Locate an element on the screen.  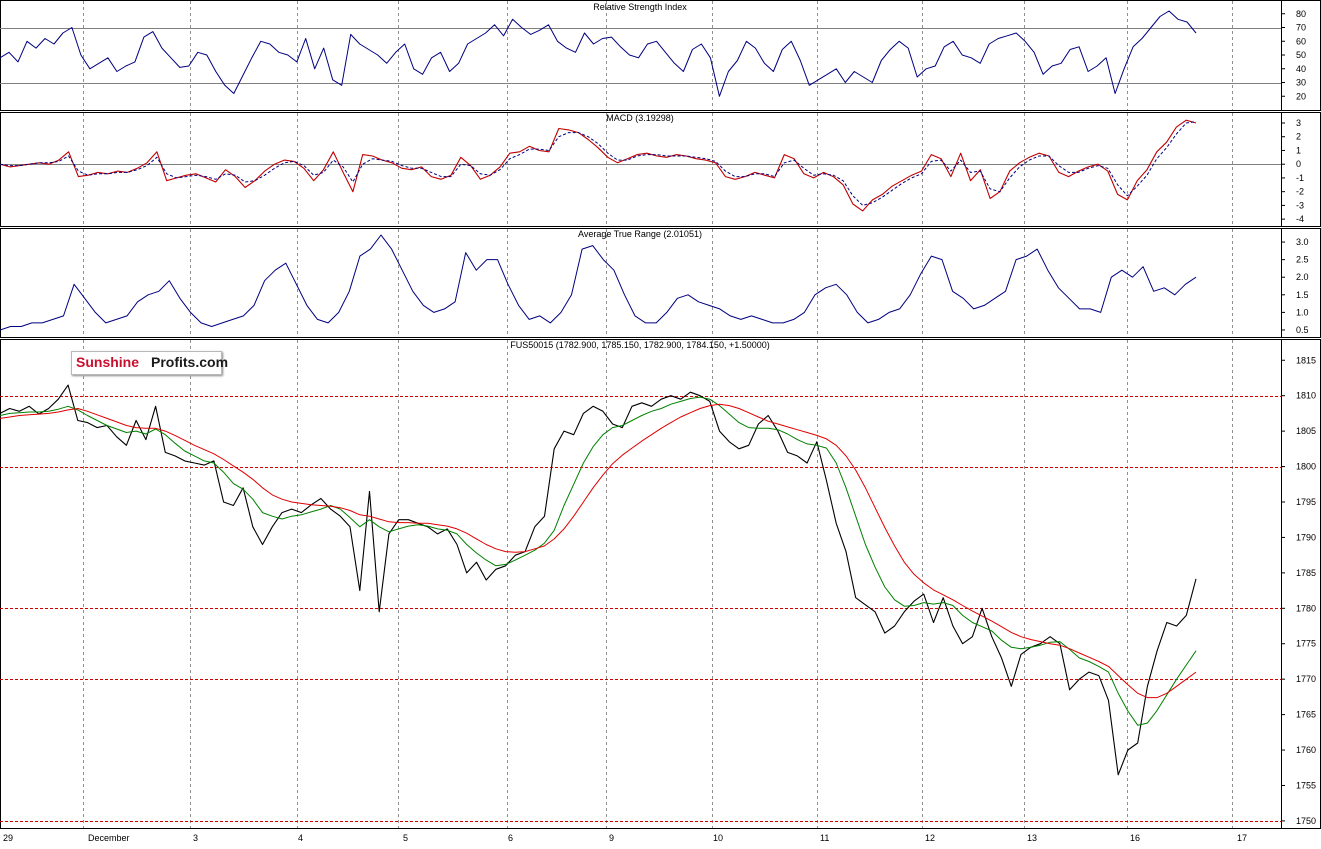
y-tick-label: 40 is located at coordinates (1301, 69).